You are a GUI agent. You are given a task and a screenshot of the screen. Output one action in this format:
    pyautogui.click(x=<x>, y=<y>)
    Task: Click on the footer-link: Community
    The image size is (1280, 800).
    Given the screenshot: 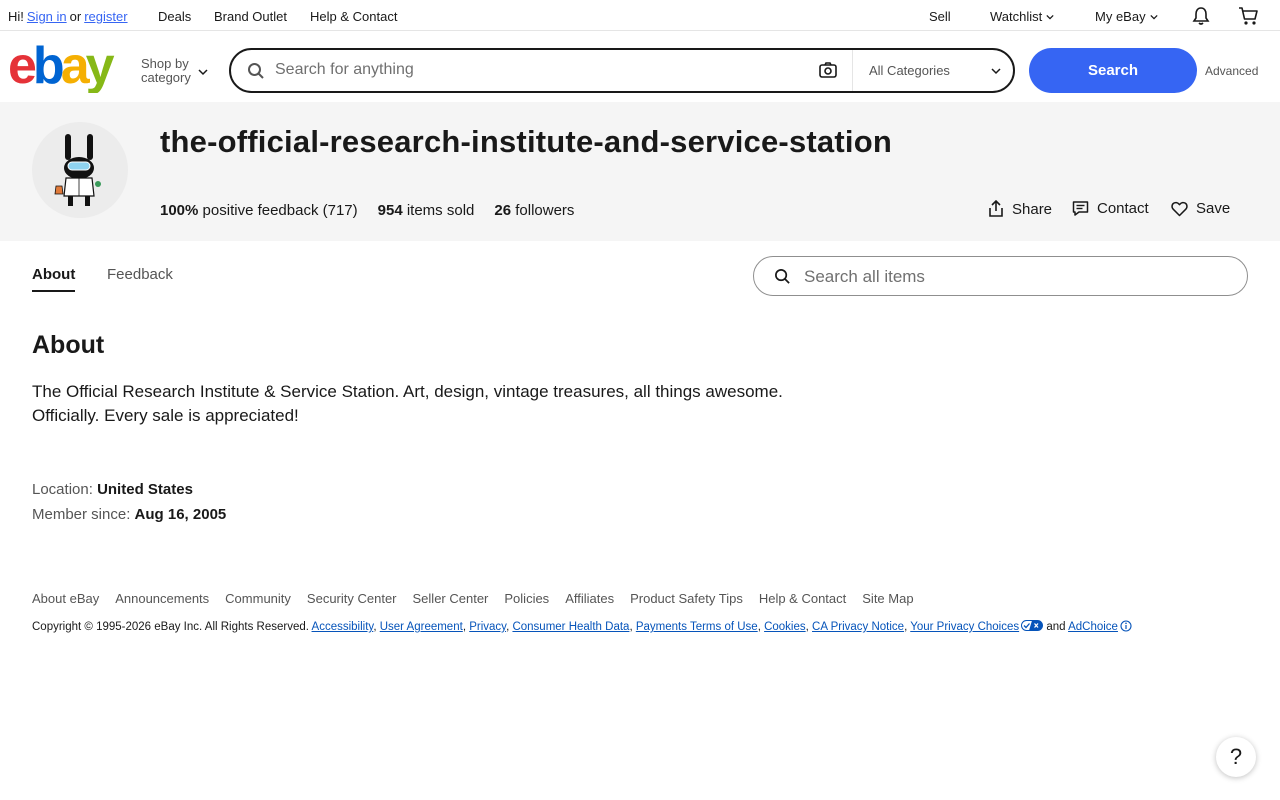 What is the action you would take?
    pyautogui.click(x=258, y=598)
    